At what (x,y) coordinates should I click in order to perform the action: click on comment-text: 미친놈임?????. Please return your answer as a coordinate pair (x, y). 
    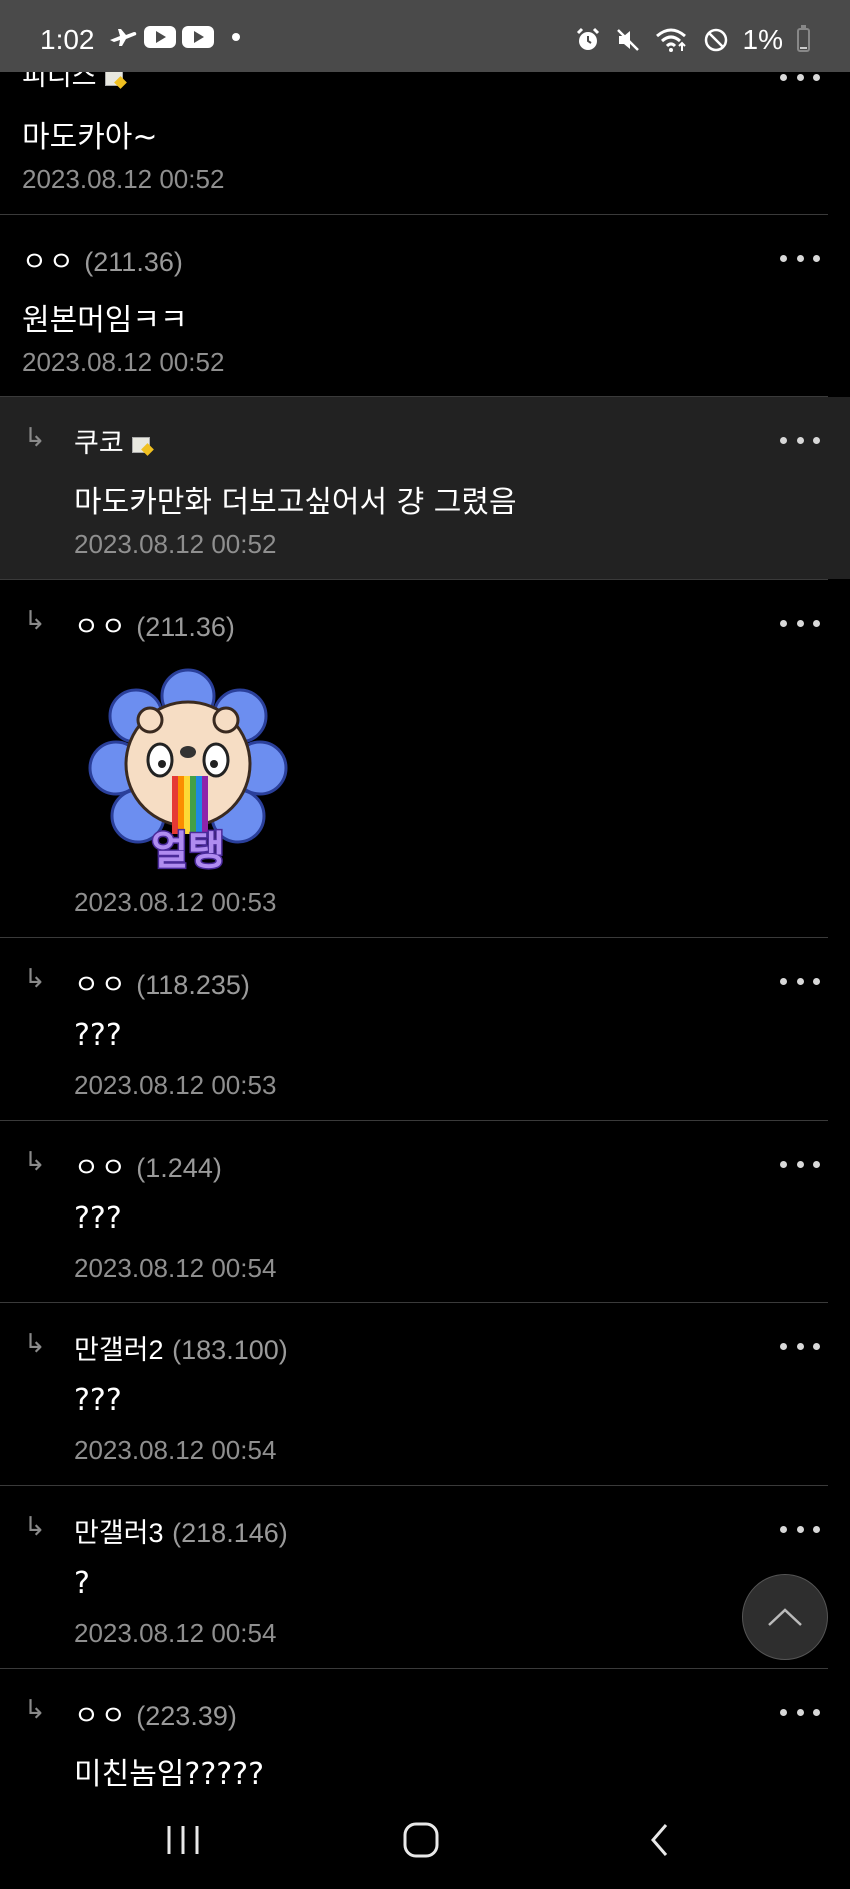
    Looking at the image, I should click on (169, 1774).